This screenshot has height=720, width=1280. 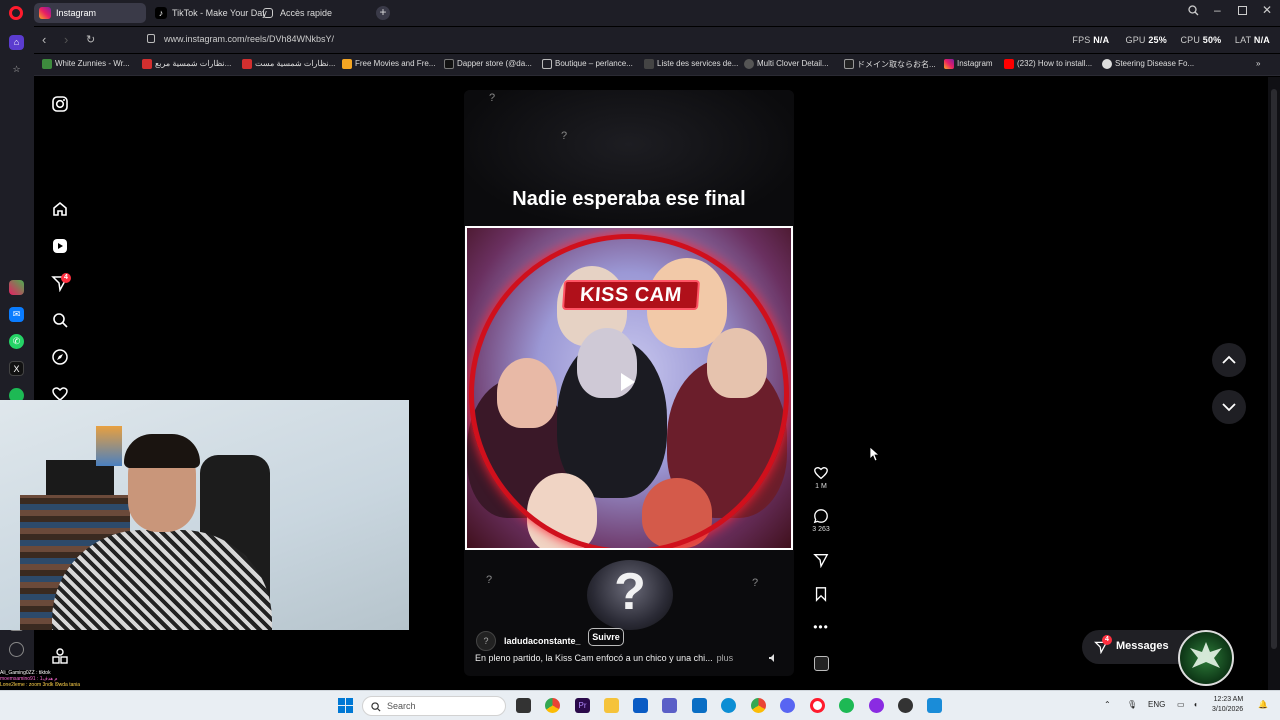 What do you see at coordinates (249, 39) in the screenshot?
I see `url-field: www.instagram.com/reels/DVh84WNkbsY/` at bounding box center [249, 39].